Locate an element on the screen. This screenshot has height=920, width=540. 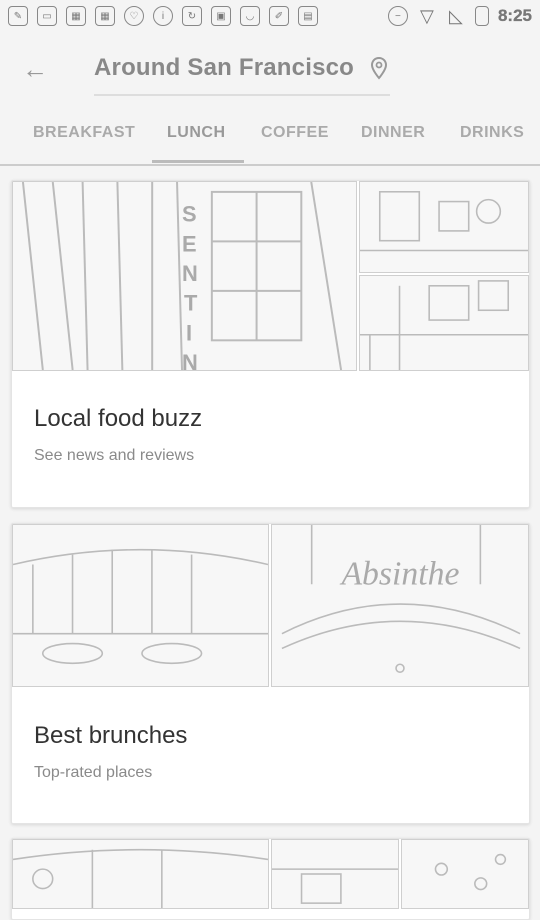
card-photo: SEN TIN is located at coordinates (184, 276).